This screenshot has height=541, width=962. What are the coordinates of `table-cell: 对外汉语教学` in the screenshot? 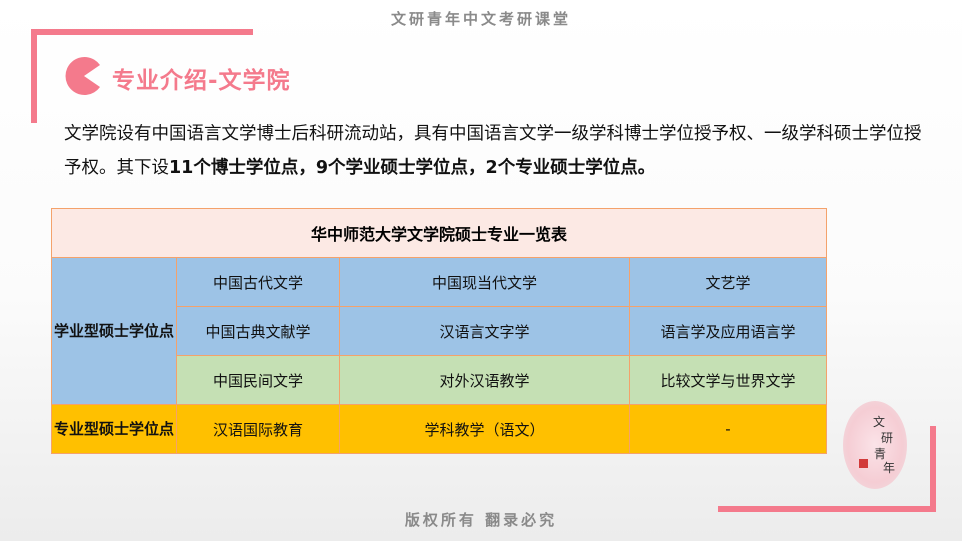 It's located at (484, 380).